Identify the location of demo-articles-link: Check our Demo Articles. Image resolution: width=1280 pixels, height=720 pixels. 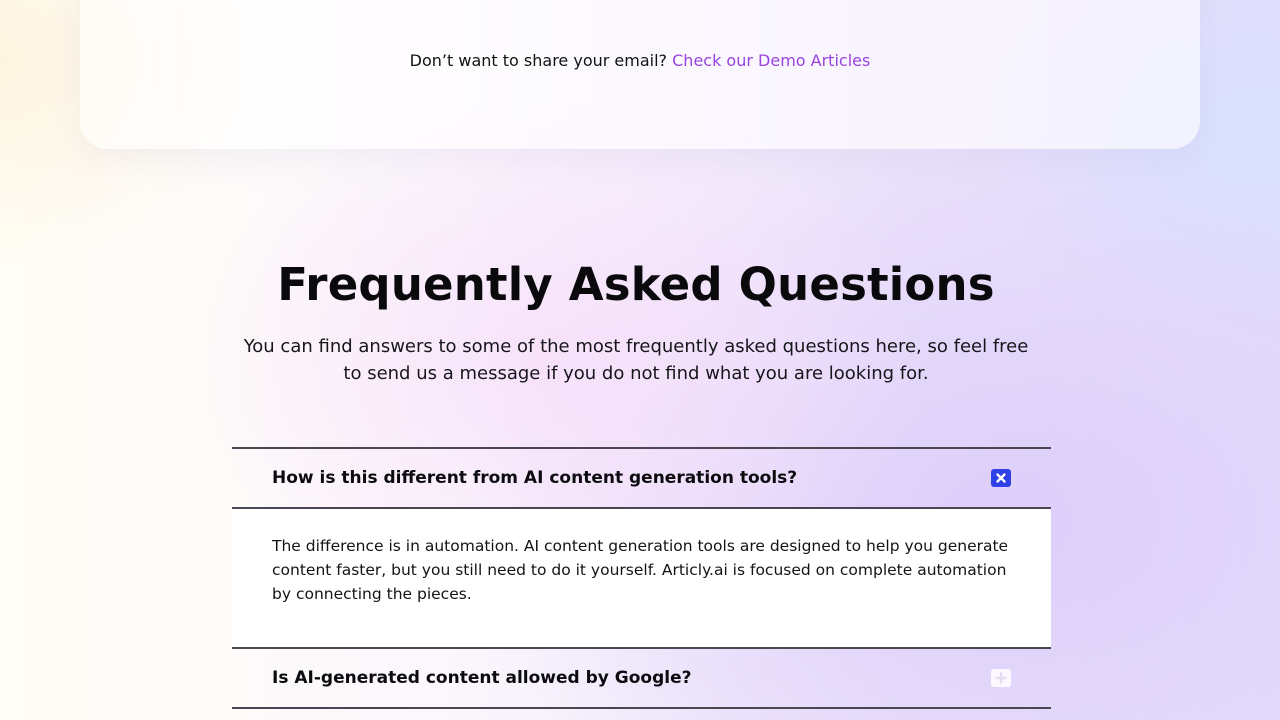
(771, 60).